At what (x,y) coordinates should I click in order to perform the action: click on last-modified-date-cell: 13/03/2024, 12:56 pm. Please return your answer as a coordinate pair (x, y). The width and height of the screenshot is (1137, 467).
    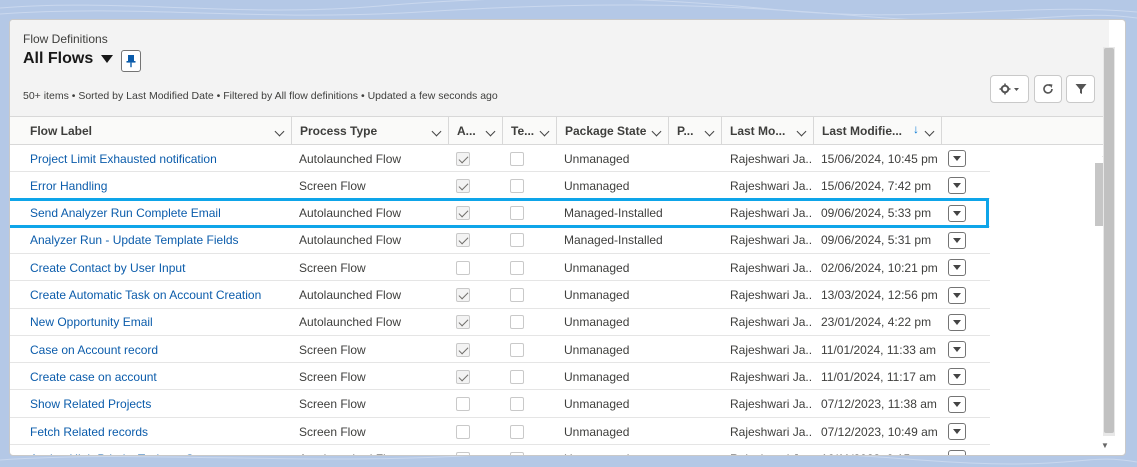
    Looking at the image, I should click on (879, 295).